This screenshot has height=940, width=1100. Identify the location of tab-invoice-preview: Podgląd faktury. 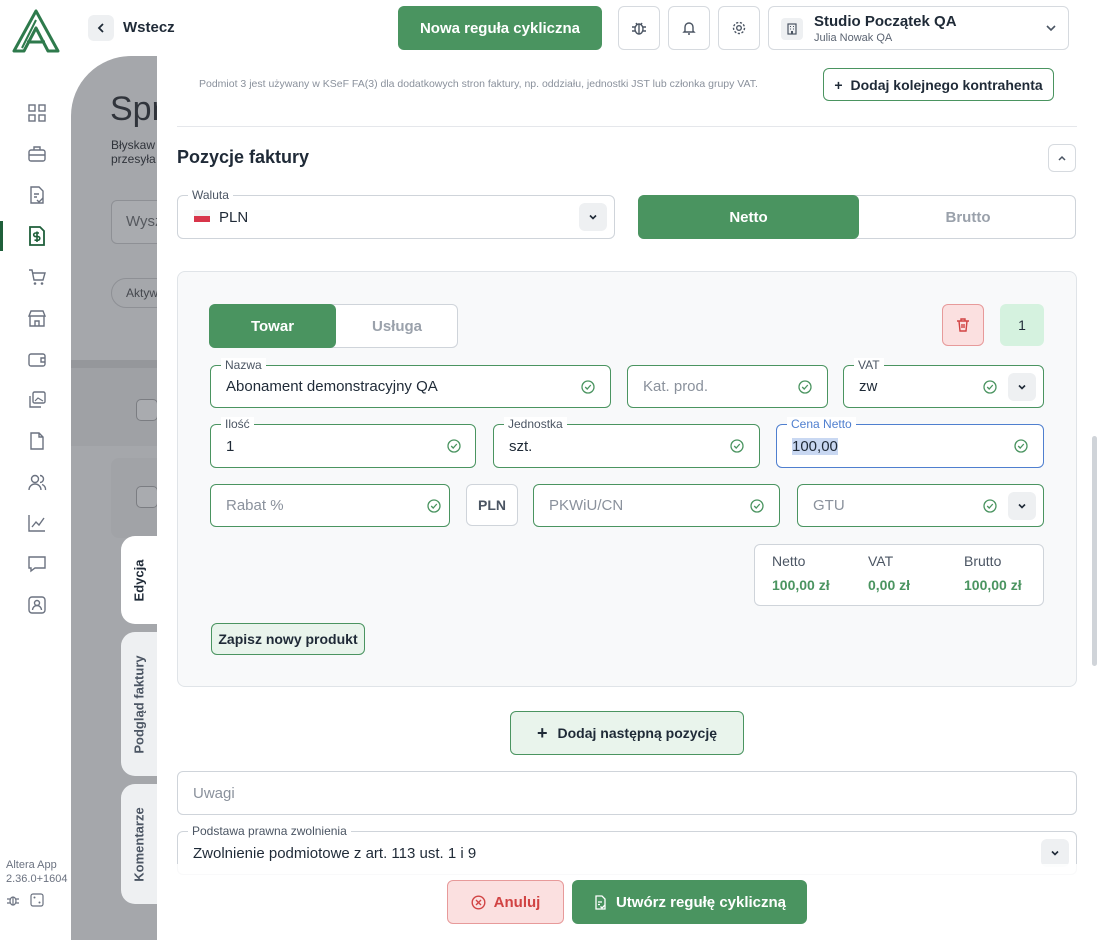
(139, 704).